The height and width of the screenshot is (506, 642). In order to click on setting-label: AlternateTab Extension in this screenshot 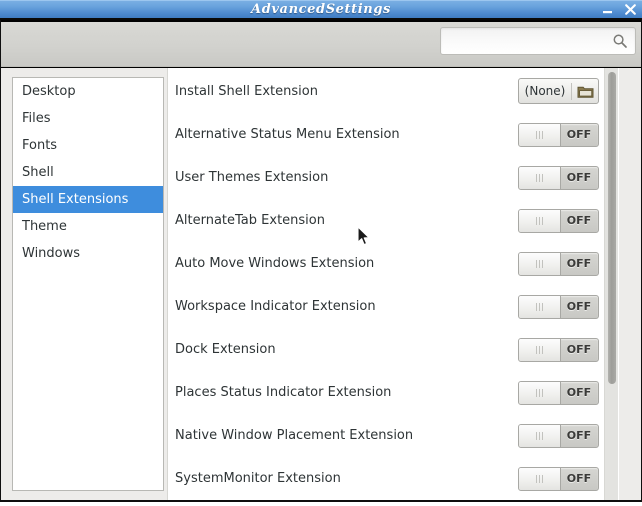, I will do `click(250, 220)`.